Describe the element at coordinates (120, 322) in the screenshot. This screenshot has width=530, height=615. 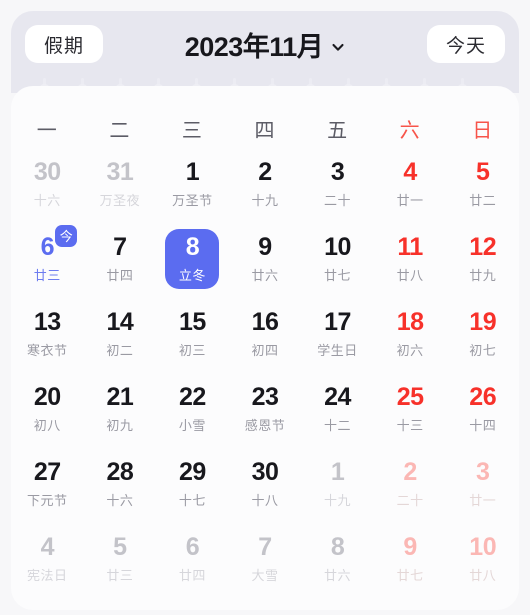
I see `day-number: 14` at that location.